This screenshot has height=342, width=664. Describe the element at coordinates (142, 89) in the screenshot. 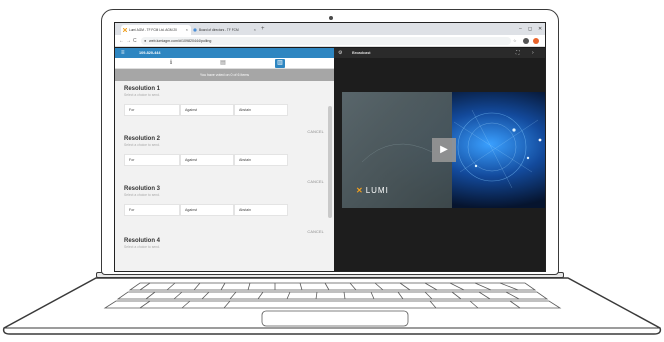

I see `resolution-title: Resolution 1` at that location.